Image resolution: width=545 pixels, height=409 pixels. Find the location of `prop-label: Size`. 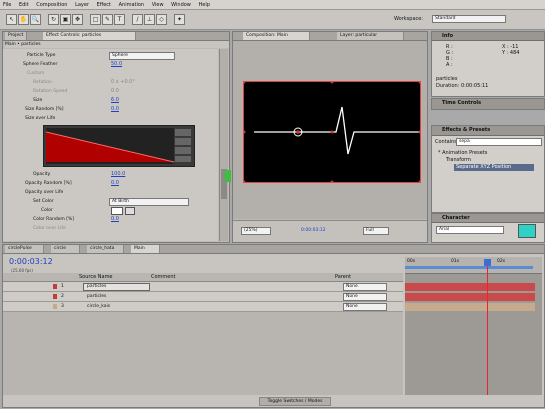

prop-label: Size is located at coordinates (38, 100).